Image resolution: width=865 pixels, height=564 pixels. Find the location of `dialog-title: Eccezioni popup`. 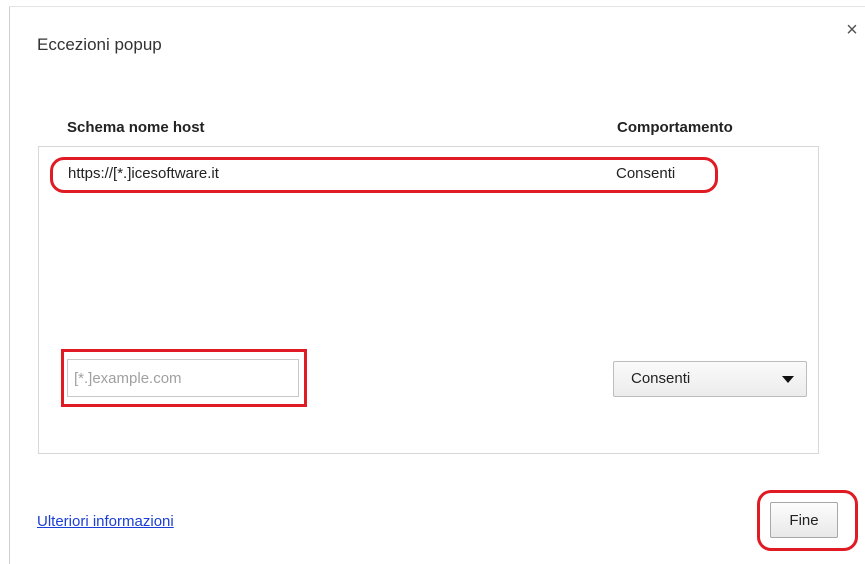

dialog-title: Eccezioni popup is located at coordinates (99, 44).